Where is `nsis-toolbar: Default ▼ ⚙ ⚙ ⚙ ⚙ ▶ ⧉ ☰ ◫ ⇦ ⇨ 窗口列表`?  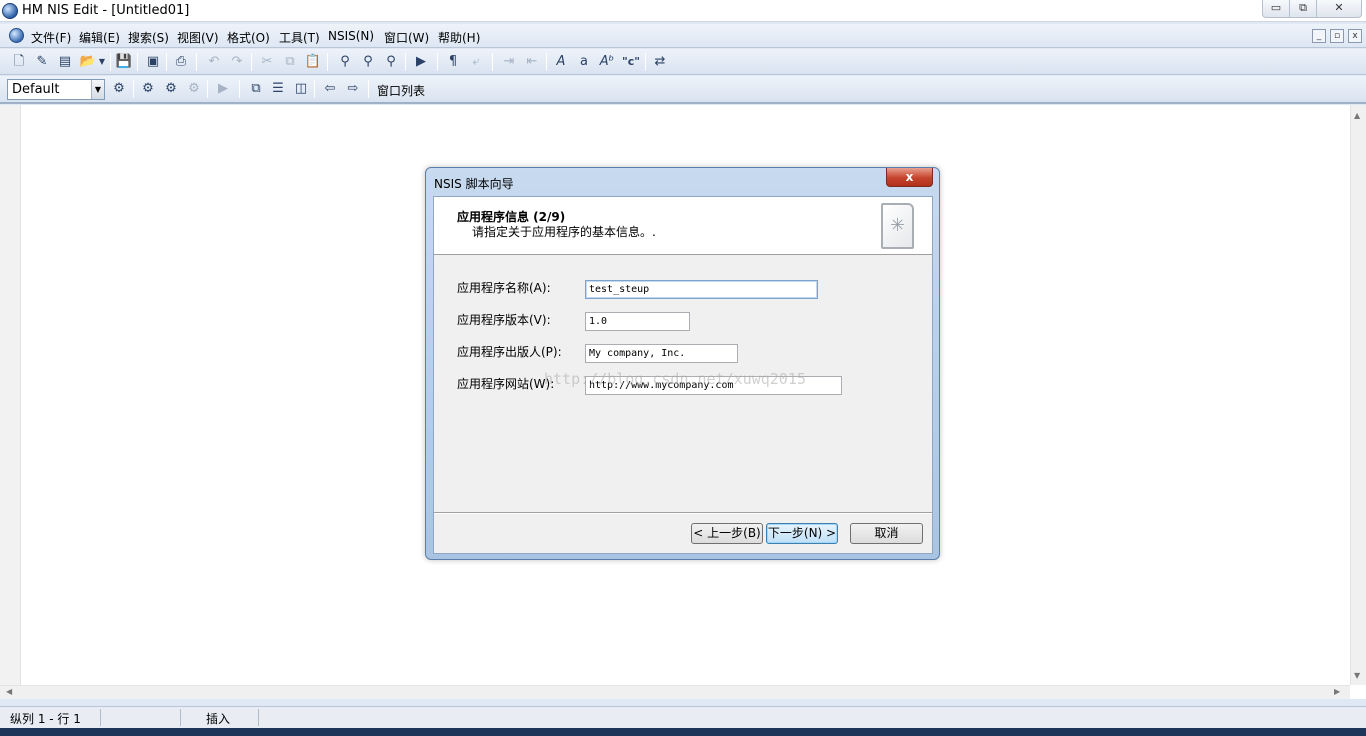
nsis-toolbar: Default ▼ ⚙ ⚙ ⚙ ⚙ ▶ ⧉ ☰ ◫ ⇦ ⇨ 窗口列表 is located at coordinates (683, 90).